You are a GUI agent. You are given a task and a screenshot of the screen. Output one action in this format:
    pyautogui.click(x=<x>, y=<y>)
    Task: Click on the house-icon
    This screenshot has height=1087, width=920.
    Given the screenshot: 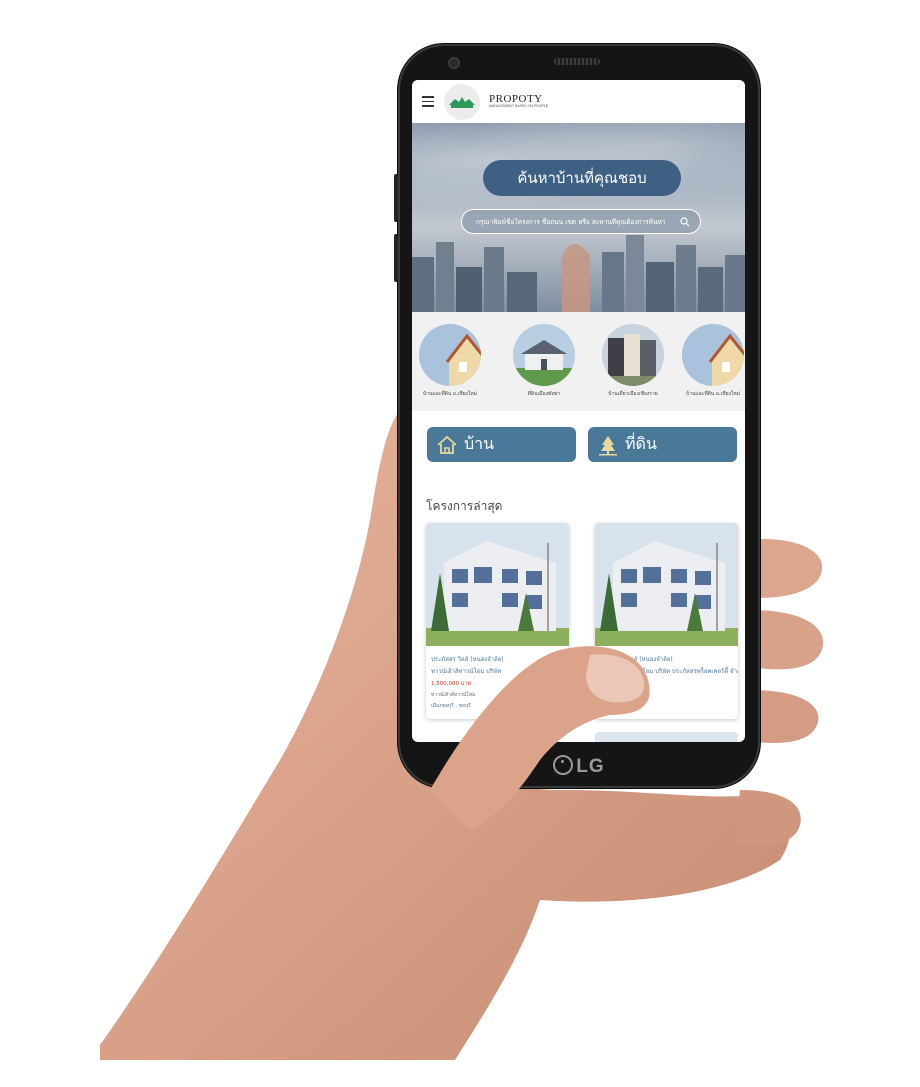 What is the action you would take?
    pyautogui.click(x=447, y=444)
    